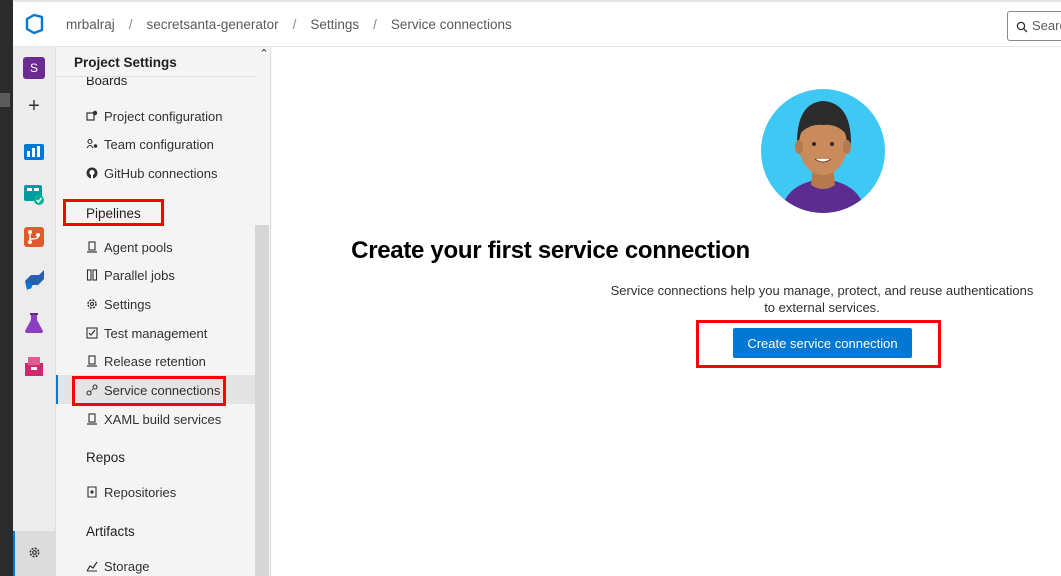 The height and width of the screenshot is (576, 1061). I want to click on person-illustration, so click(823, 151).